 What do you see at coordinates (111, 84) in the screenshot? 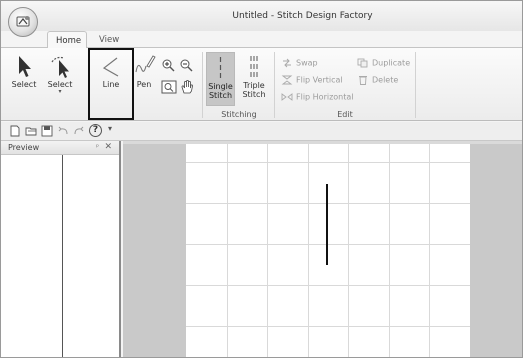
I see `line-label: Line` at bounding box center [111, 84].